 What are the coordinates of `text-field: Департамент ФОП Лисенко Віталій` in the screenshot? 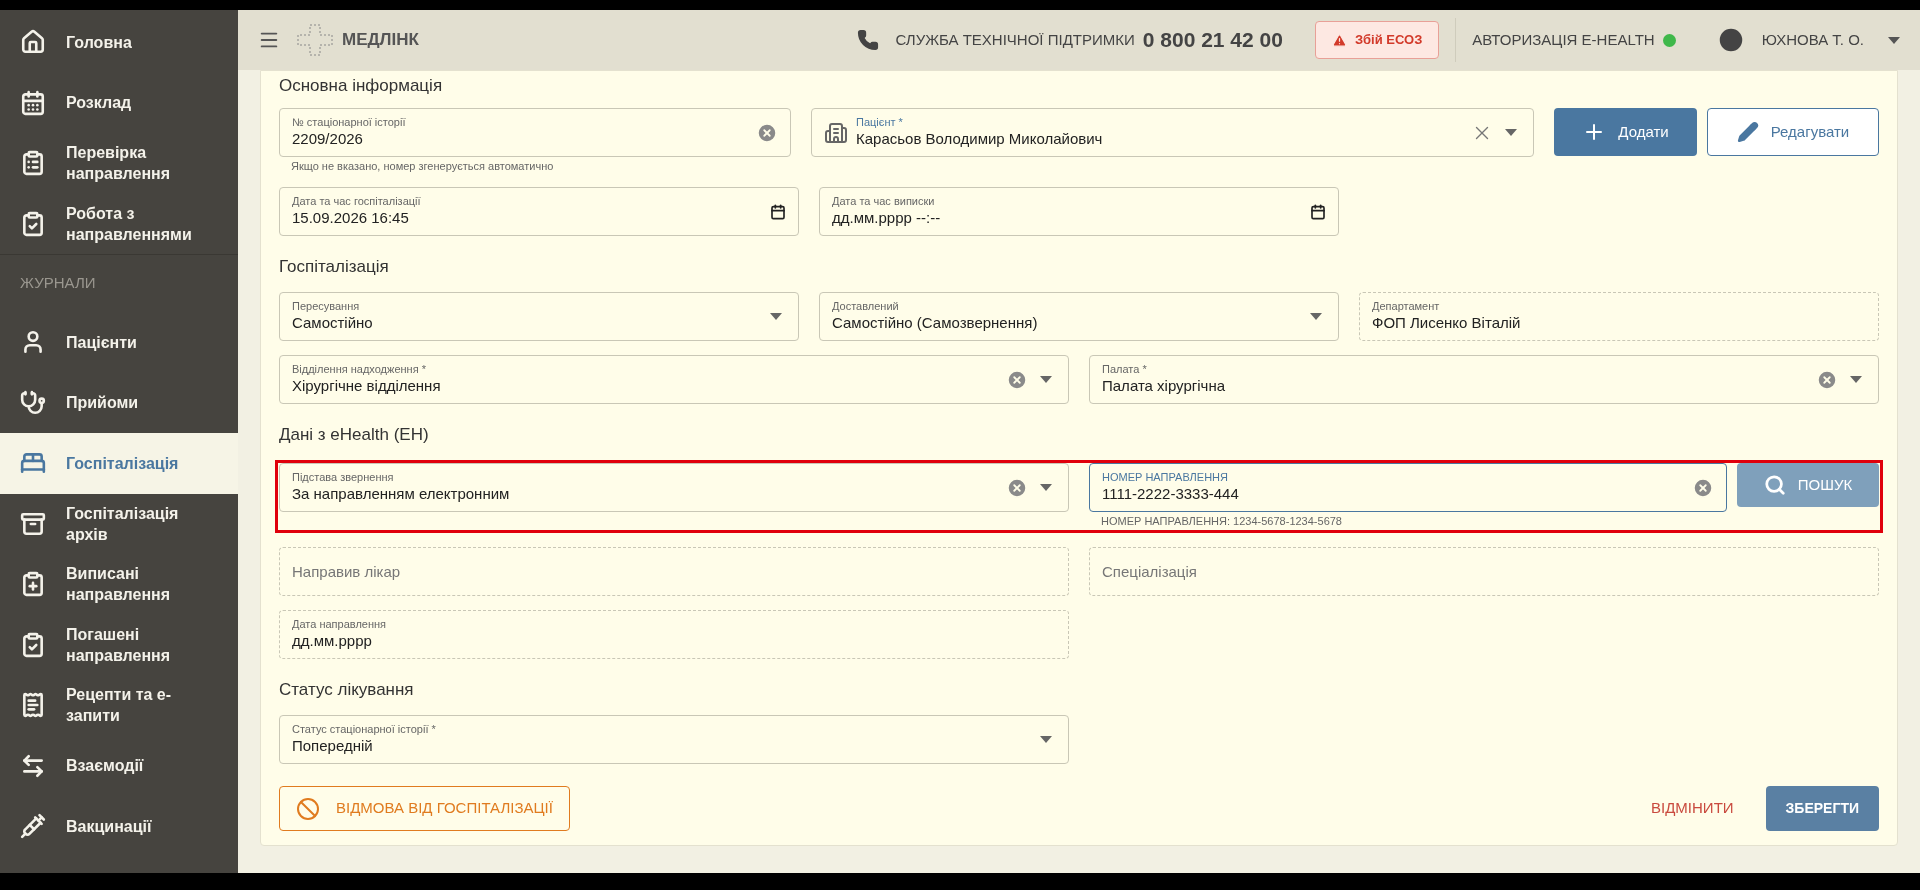 It's located at (1619, 316).